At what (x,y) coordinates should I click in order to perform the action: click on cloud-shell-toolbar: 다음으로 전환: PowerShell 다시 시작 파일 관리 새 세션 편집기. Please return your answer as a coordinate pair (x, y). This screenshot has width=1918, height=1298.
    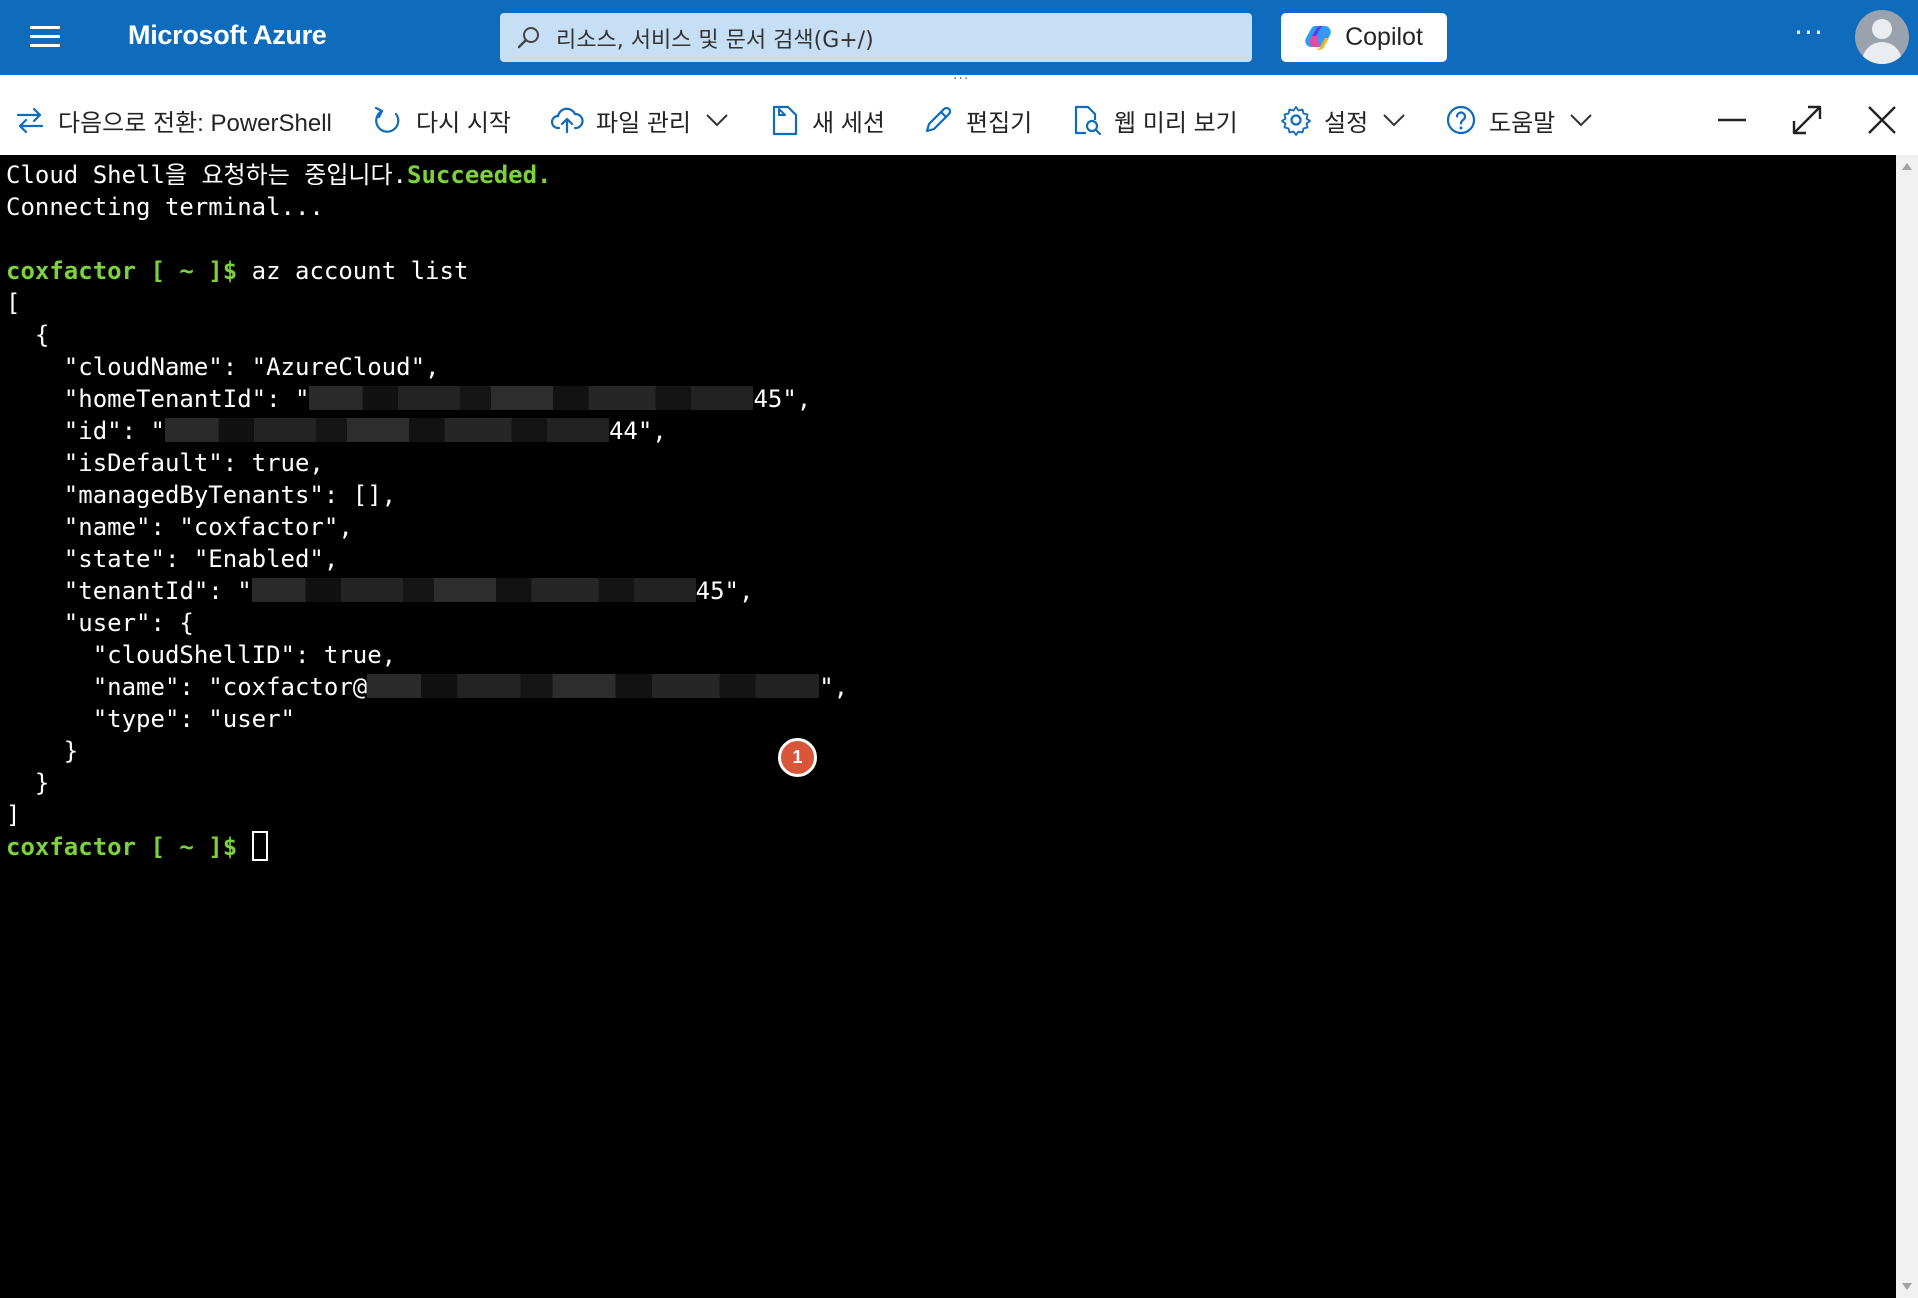
    Looking at the image, I should click on (959, 120).